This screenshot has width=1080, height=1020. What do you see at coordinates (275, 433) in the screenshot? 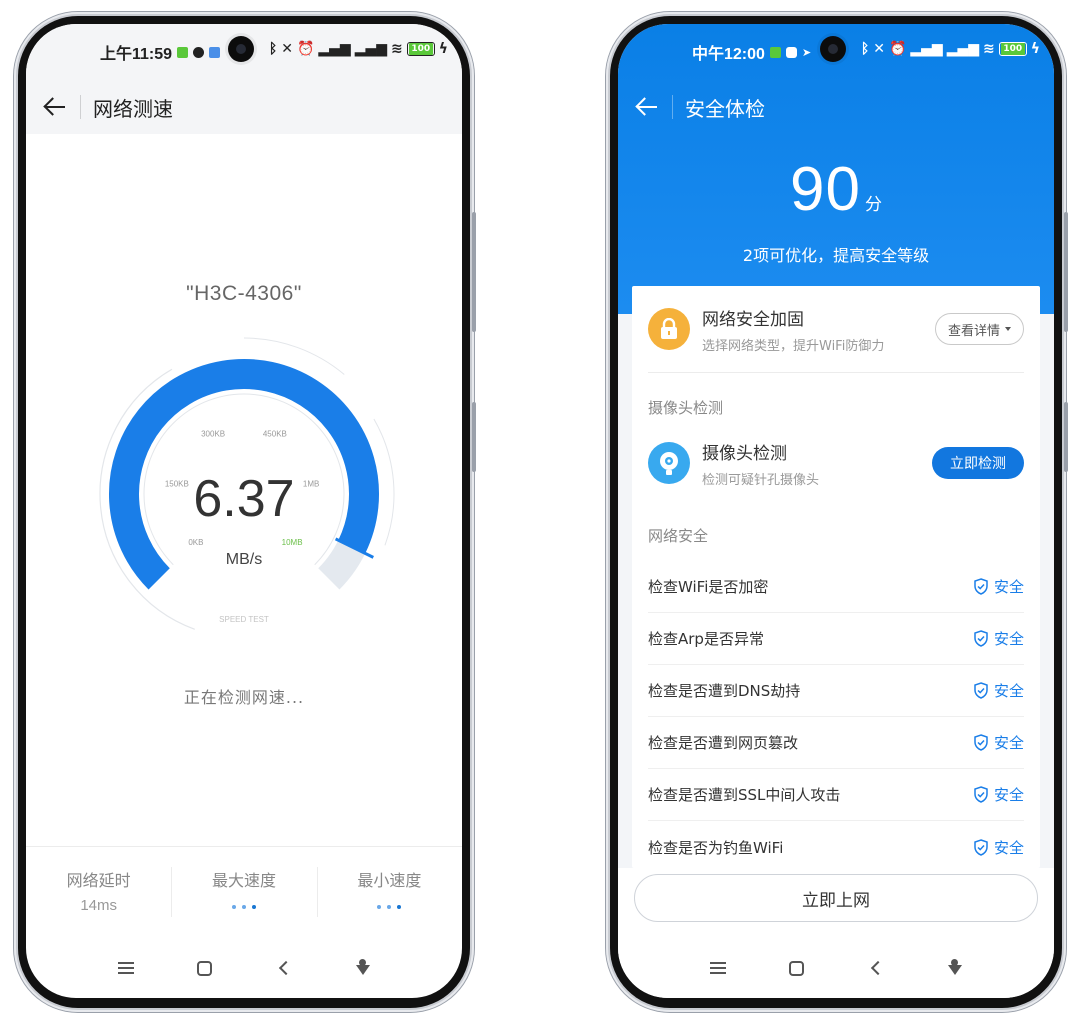
I see `gauge-tick-label: 450KB` at bounding box center [275, 433].